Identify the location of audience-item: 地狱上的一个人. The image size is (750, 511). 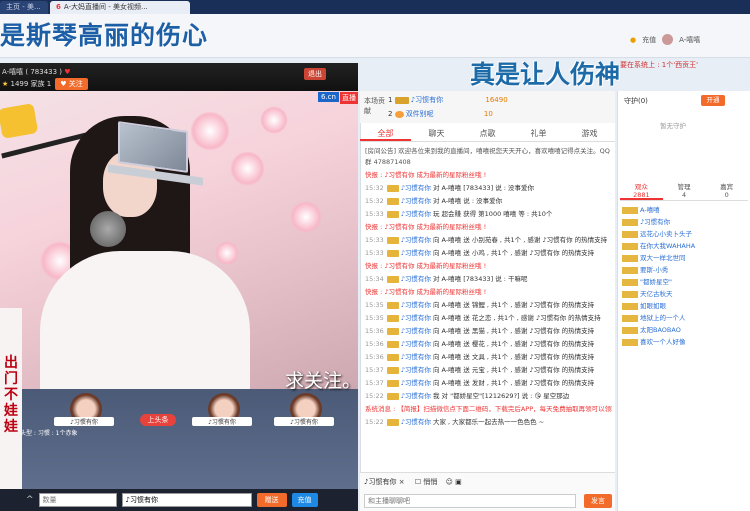
(685, 318).